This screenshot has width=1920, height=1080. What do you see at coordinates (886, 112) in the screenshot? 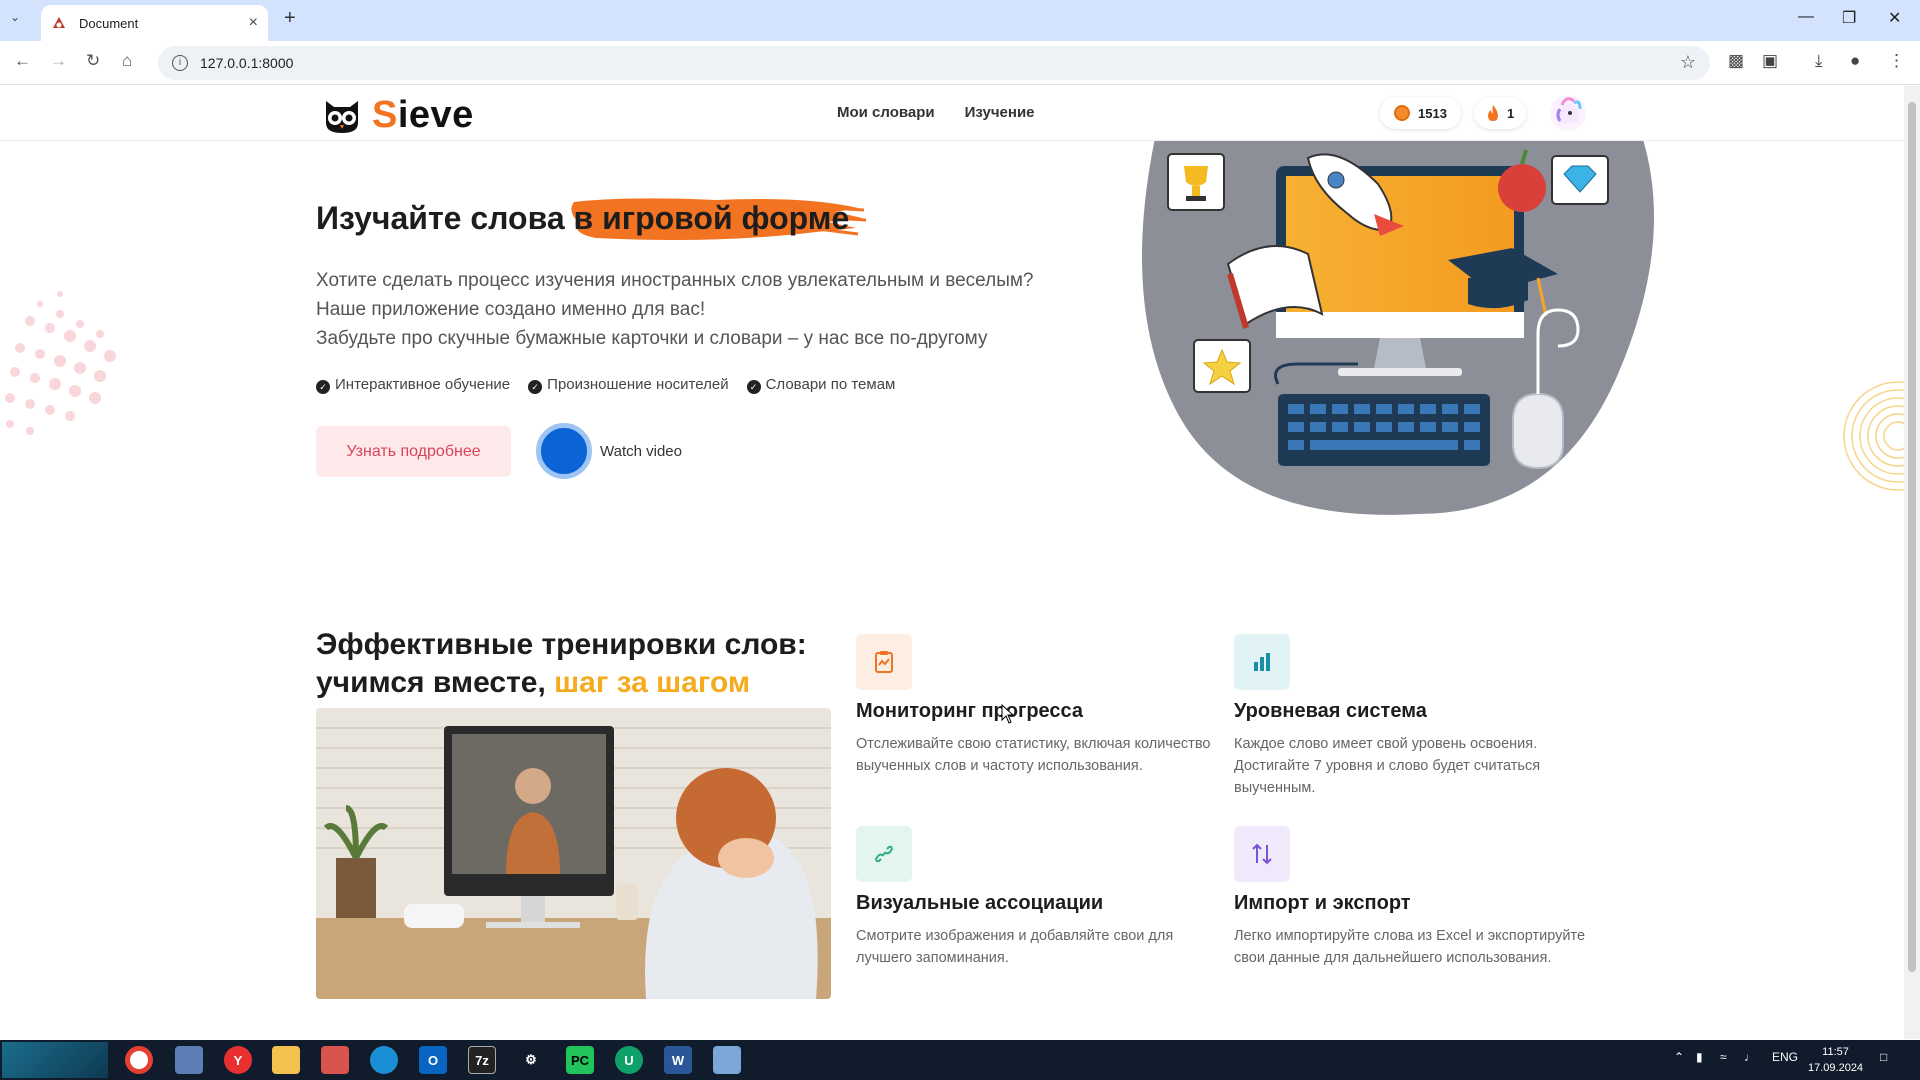
I see `menu-item-dictionaries: Мои словари` at bounding box center [886, 112].